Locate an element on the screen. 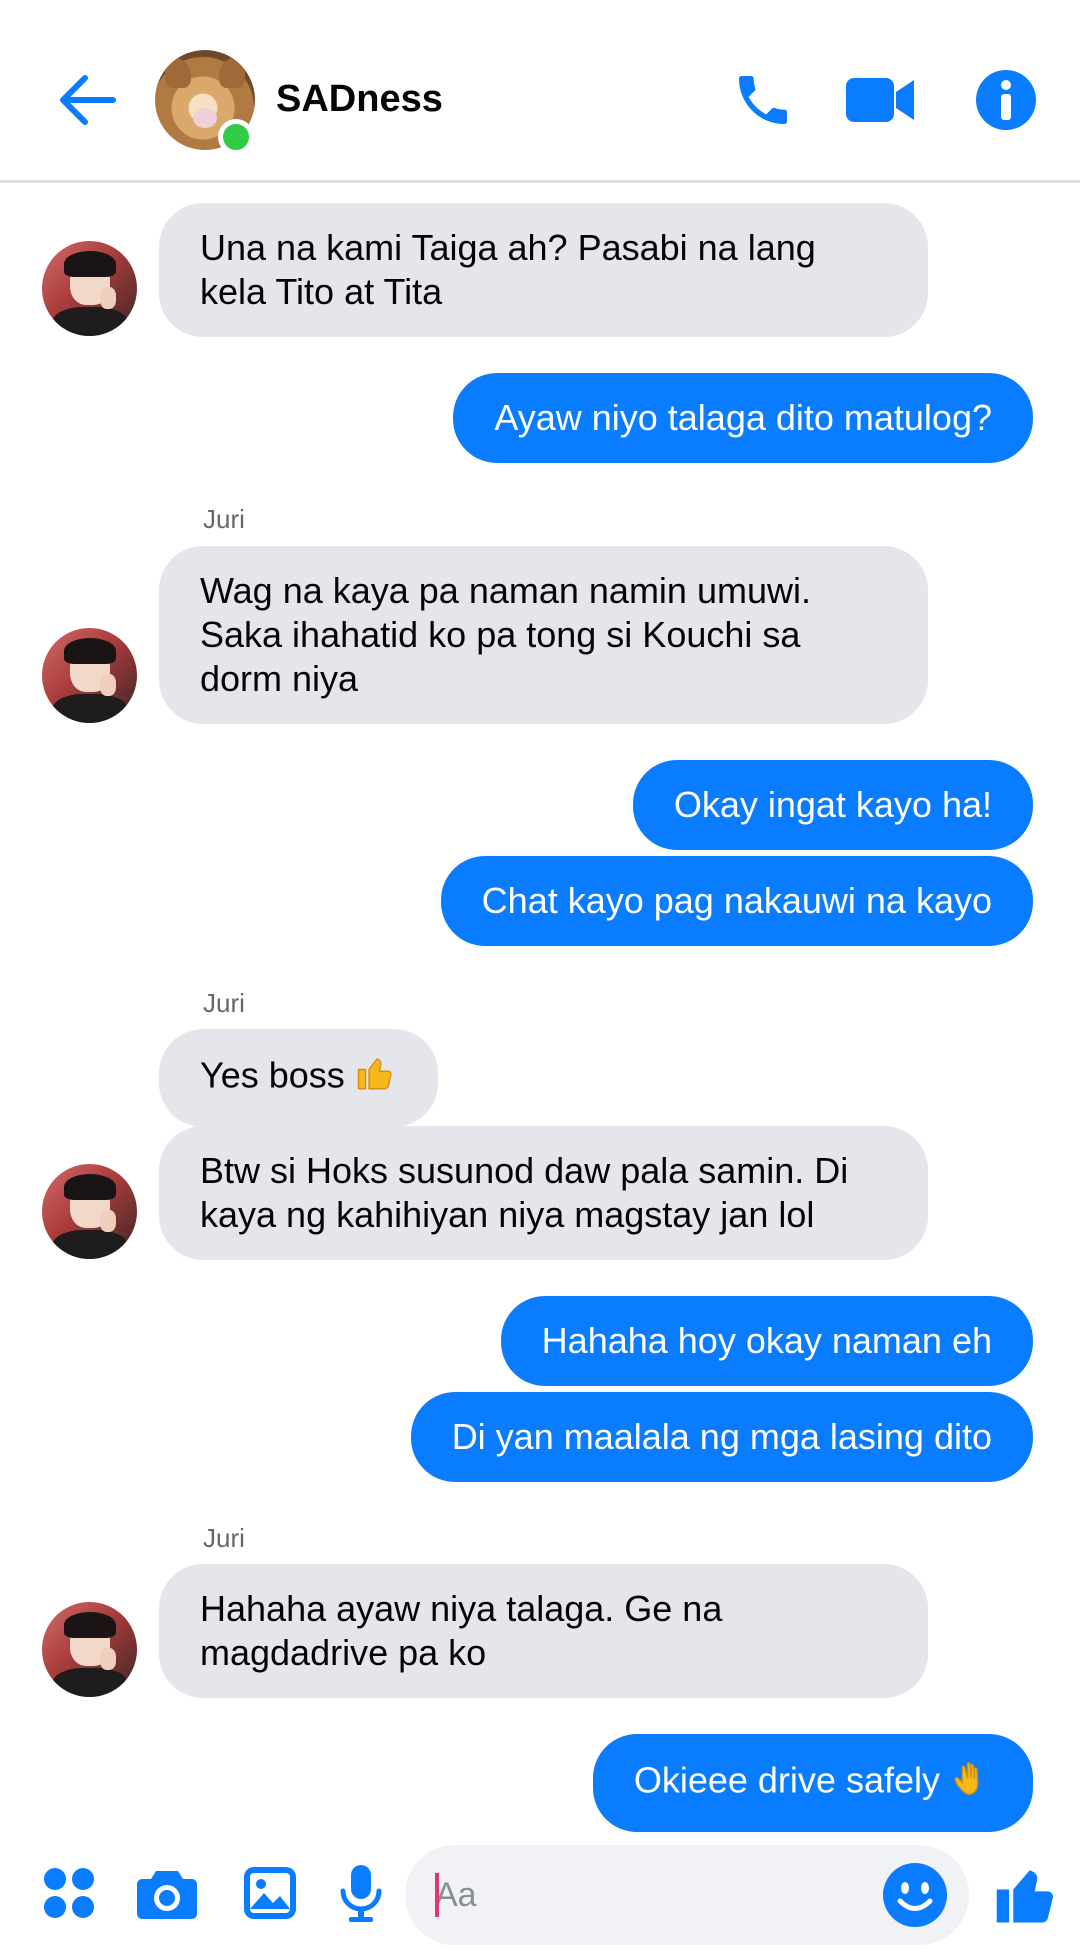 The width and height of the screenshot is (1080, 1949). video-call-button is located at coordinates (880, 100).